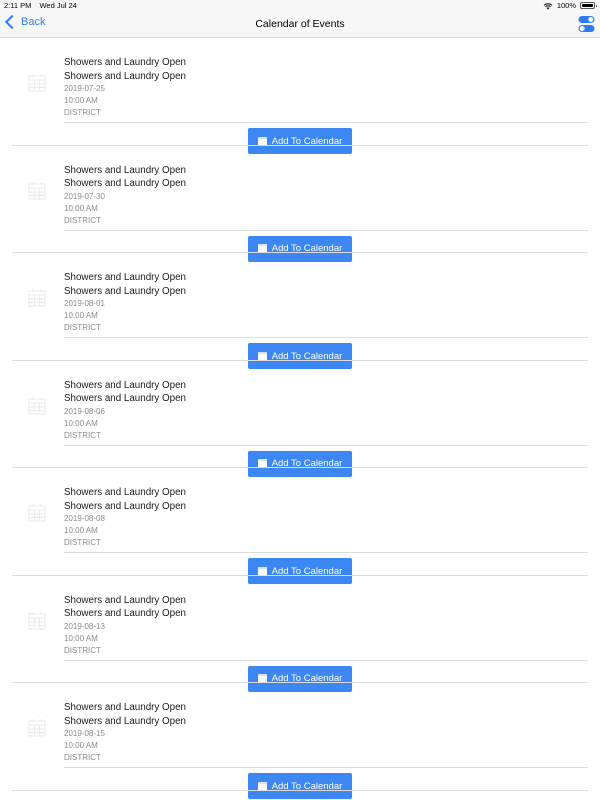  Describe the element at coordinates (566, 5) in the screenshot. I see `battery-percent: 100%` at that location.